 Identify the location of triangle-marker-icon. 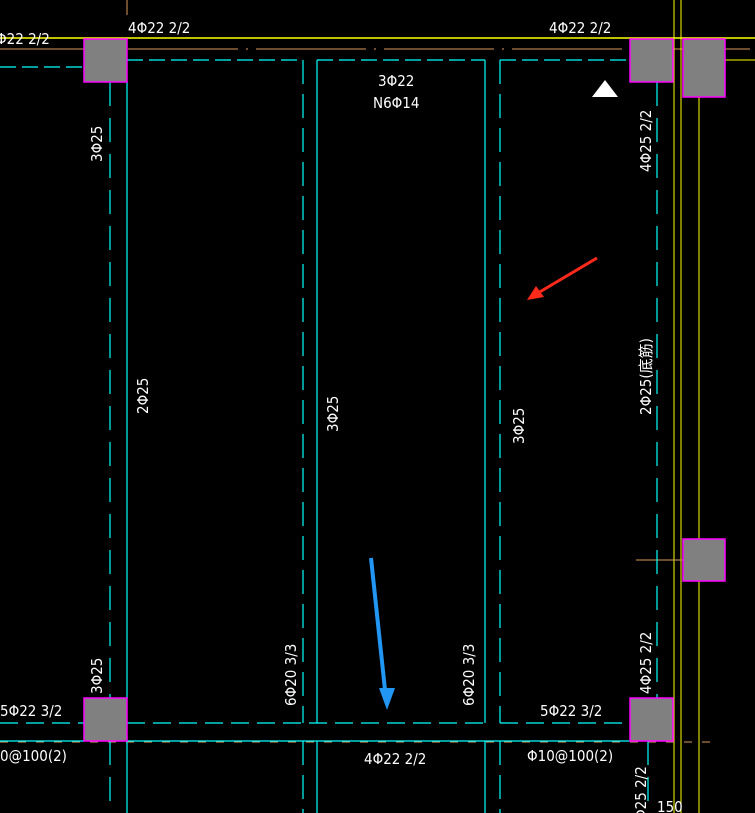
(605, 88).